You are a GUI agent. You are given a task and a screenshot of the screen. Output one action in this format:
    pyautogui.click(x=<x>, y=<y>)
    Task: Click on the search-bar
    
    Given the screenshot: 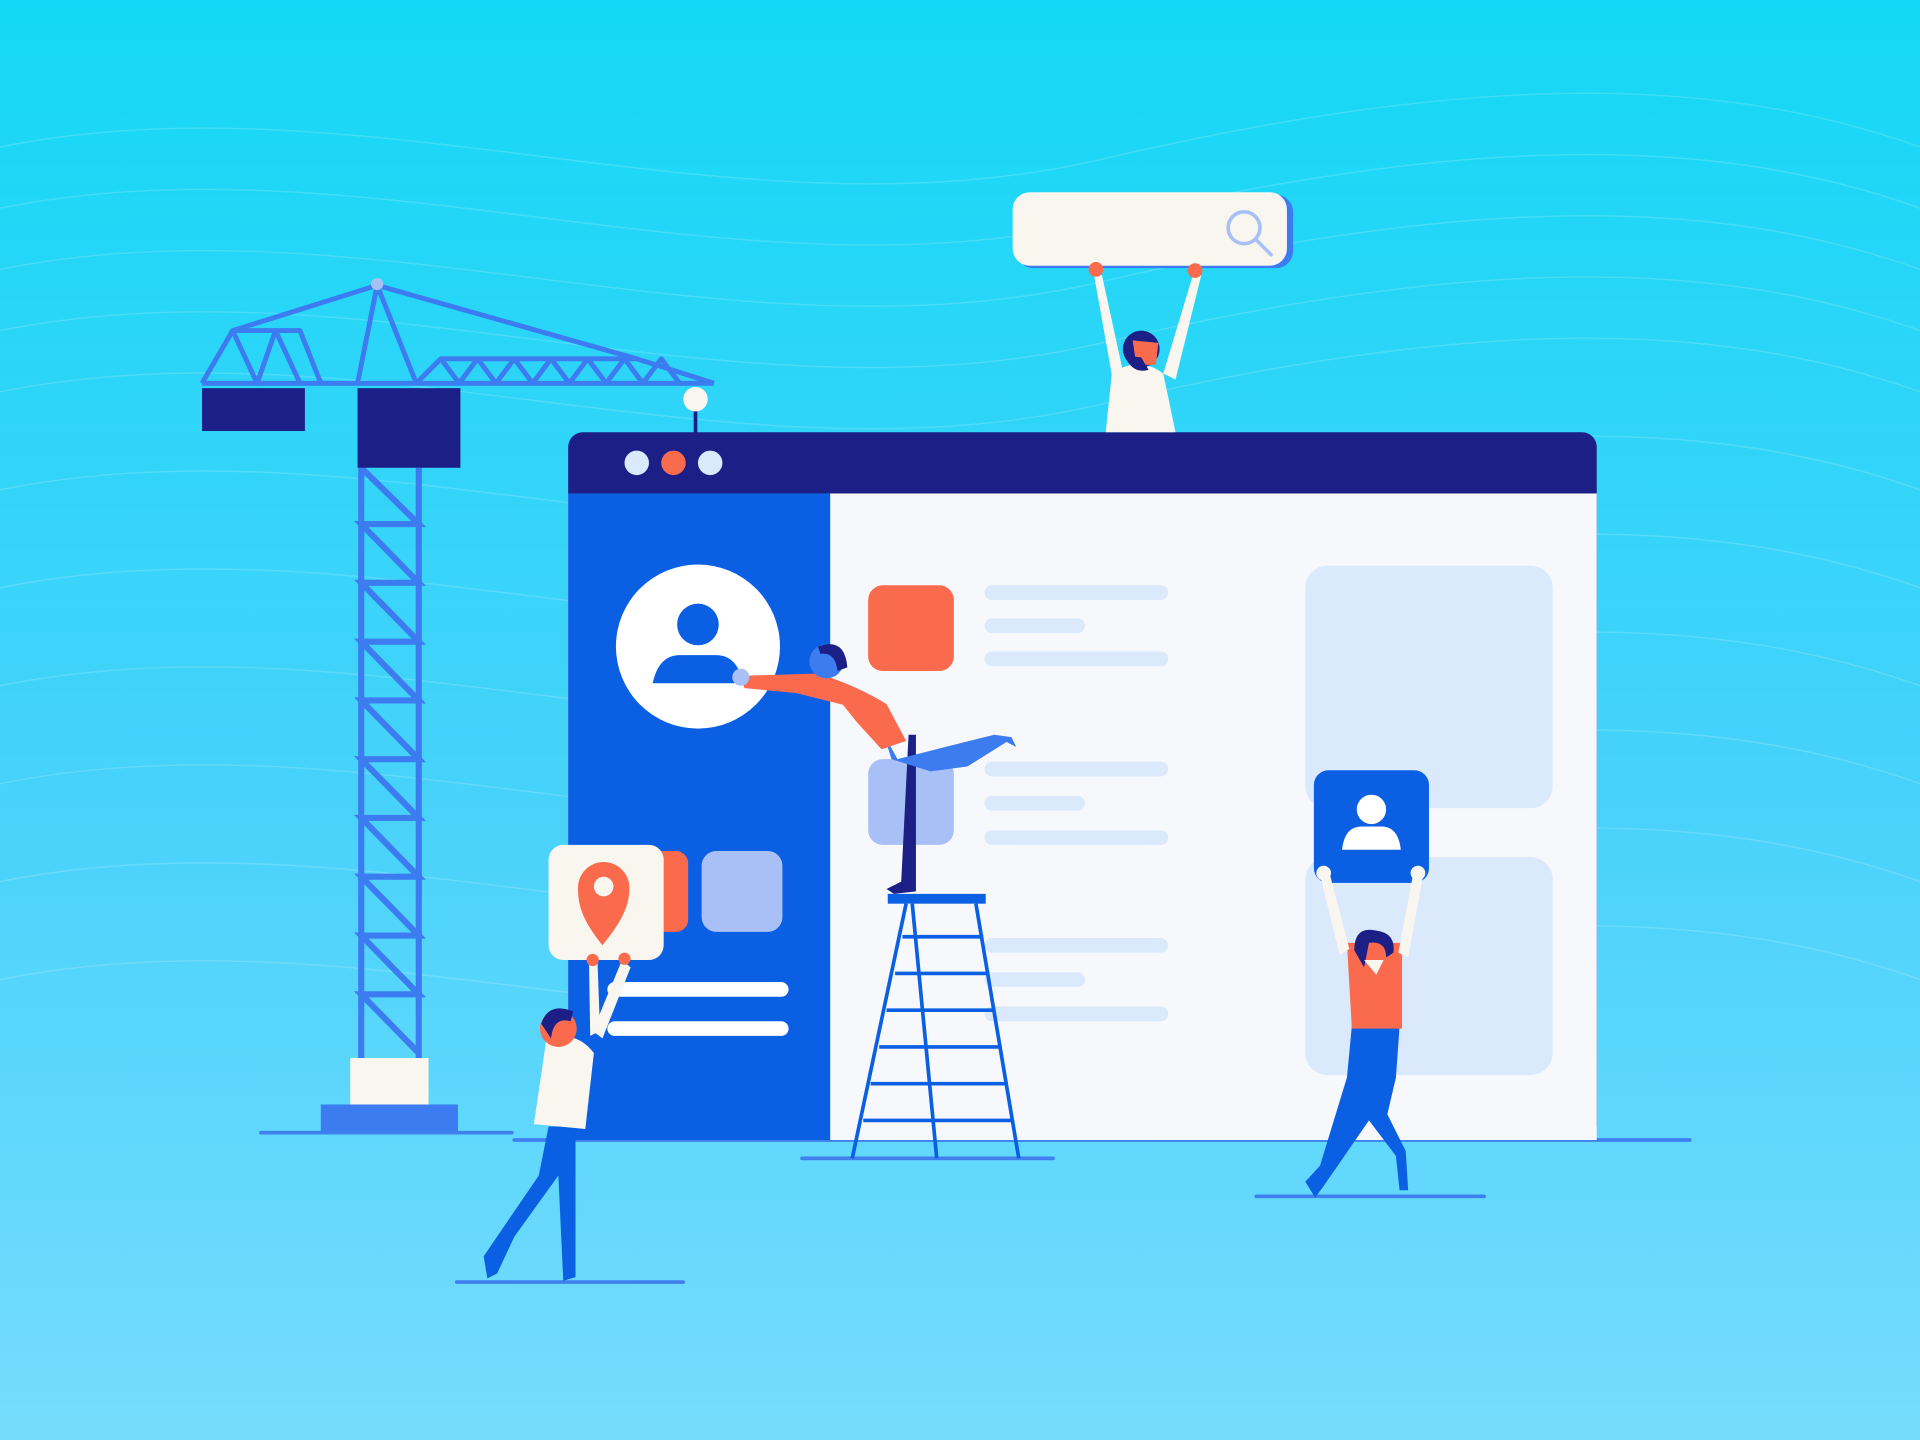 What is the action you would take?
    pyautogui.click(x=1153, y=230)
    